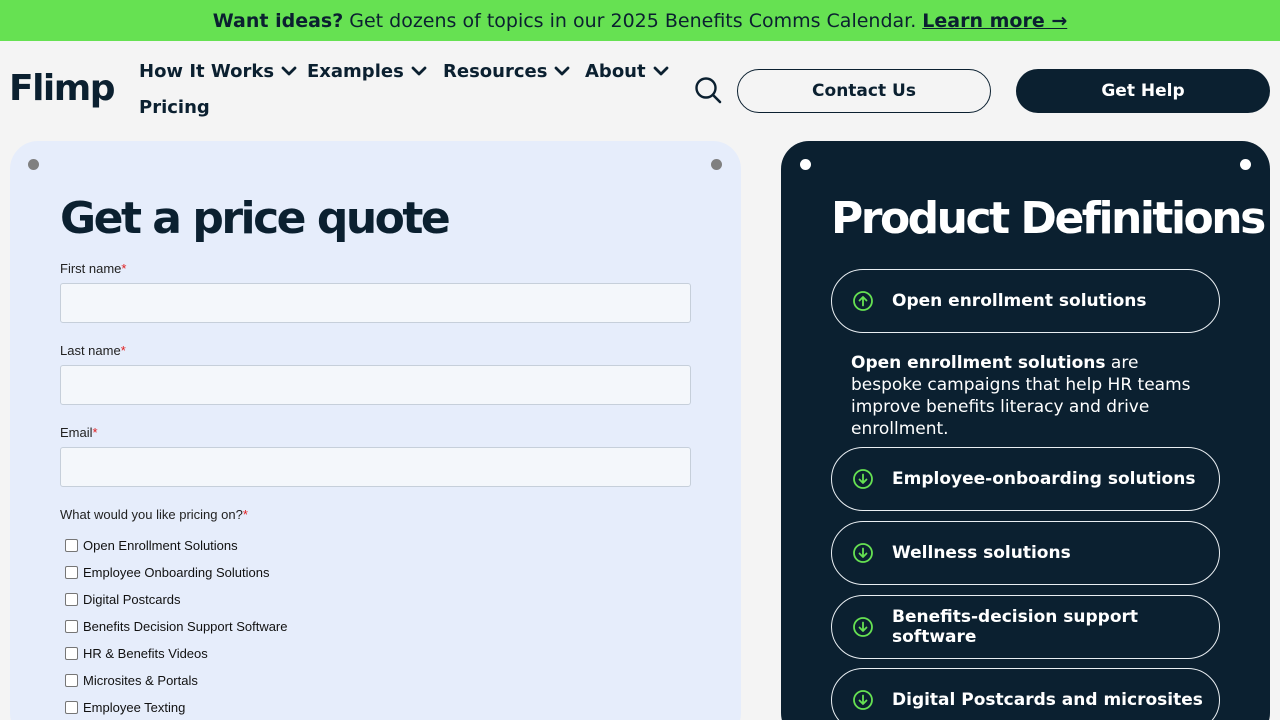 Image resolution: width=1280 pixels, height=720 pixels. Describe the element at coordinates (1025, 553) in the screenshot. I see `accordion-wellness: Wellness solutions` at that location.